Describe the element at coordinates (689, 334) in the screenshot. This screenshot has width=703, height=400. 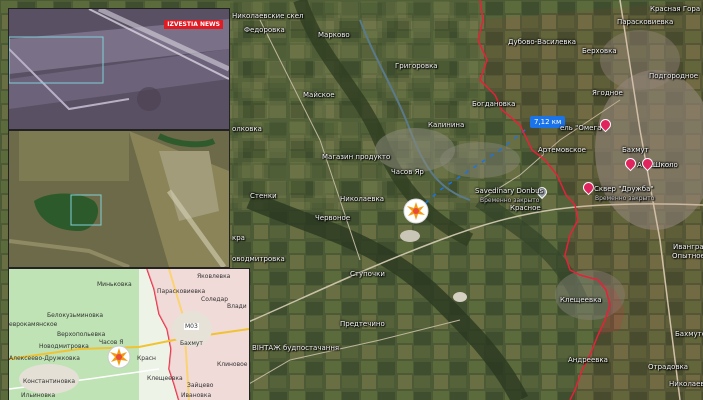
I see `place-label: Бахмутск` at that location.